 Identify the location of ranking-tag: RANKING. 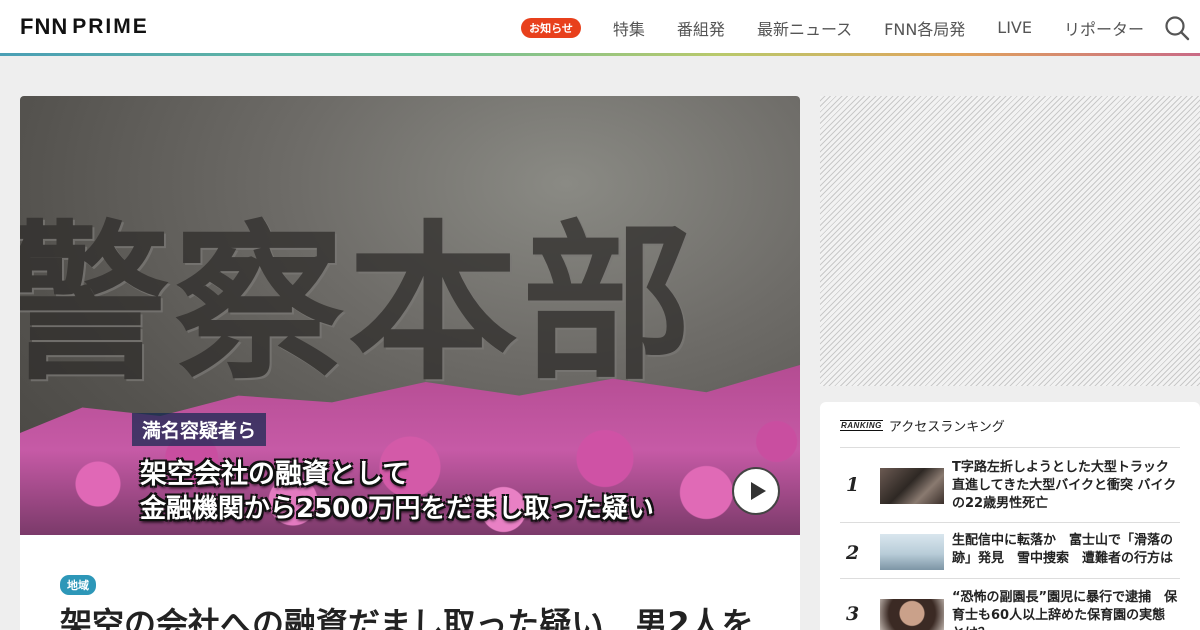
(861, 425).